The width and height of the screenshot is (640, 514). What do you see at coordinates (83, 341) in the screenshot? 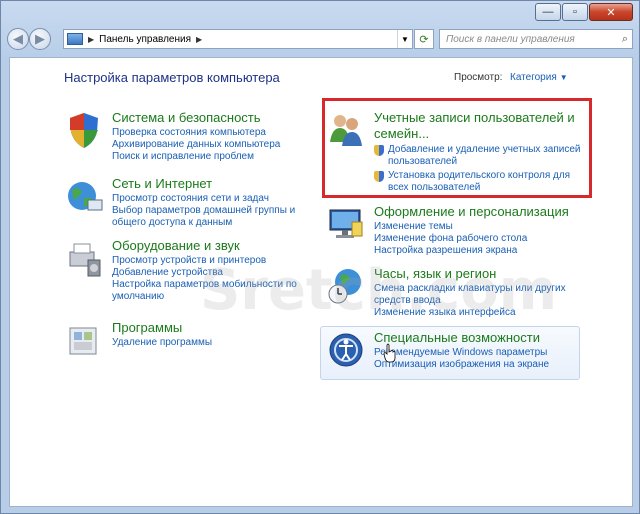
I see `programs-icon` at bounding box center [83, 341].